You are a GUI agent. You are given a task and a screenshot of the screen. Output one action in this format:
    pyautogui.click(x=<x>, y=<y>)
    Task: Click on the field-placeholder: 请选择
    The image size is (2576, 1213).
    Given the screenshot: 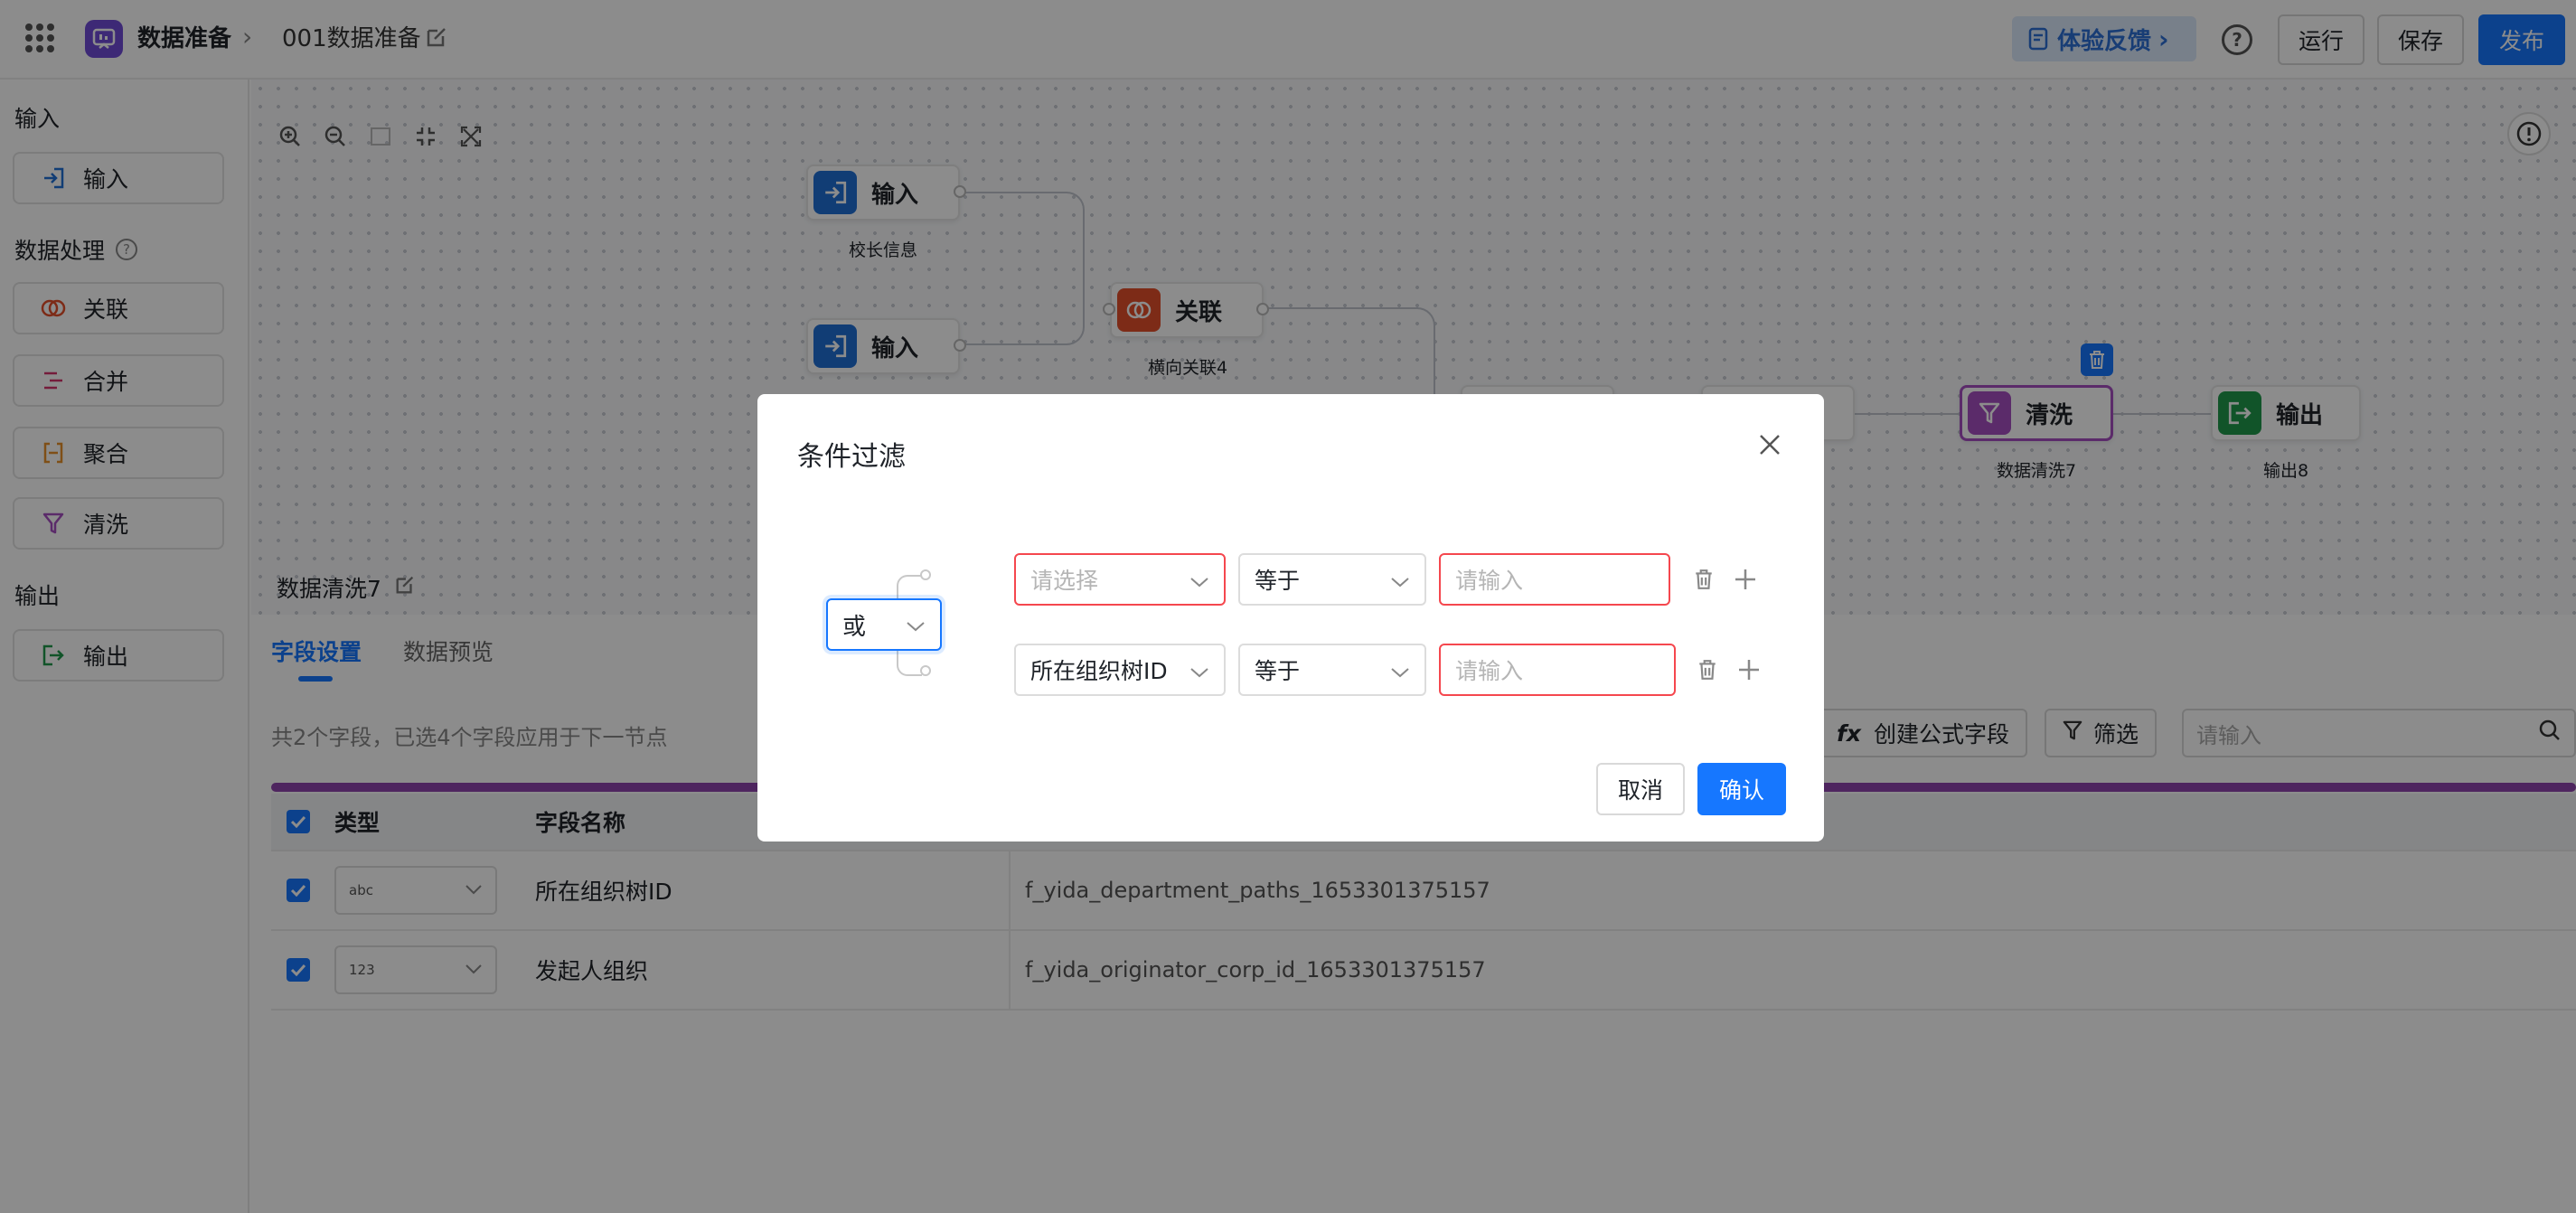 What is the action you would take?
    pyautogui.click(x=1065, y=581)
    